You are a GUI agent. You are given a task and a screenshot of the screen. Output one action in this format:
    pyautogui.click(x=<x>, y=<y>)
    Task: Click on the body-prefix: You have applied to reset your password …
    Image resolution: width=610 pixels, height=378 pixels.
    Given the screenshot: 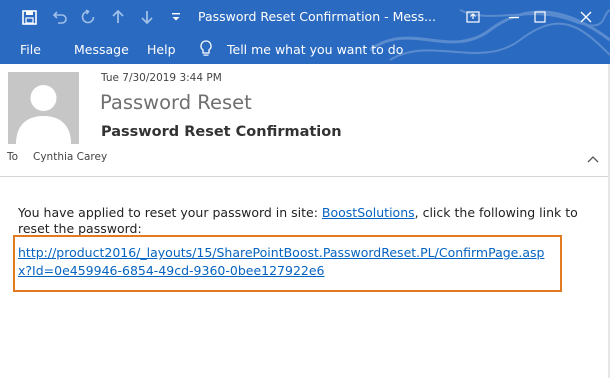 What is the action you would take?
    pyautogui.click(x=170, y=212)
    